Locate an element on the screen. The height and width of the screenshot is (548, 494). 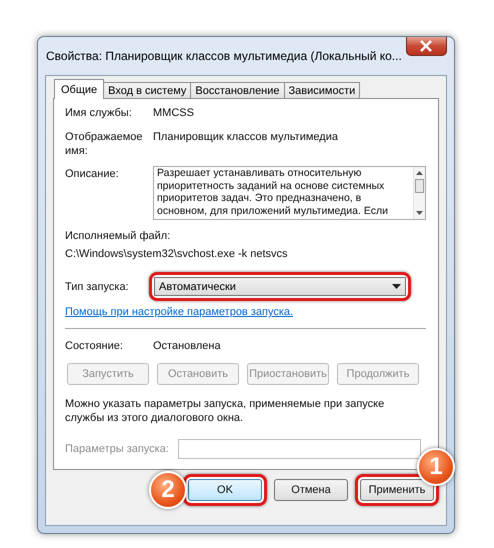
description-box: Разрешает устанавливать относительную приоритетность заданий на основе системных приоритетов задач. Это предназначено, в основном, для приложений мультимедиа. Если is located at coordinates (289, 193).